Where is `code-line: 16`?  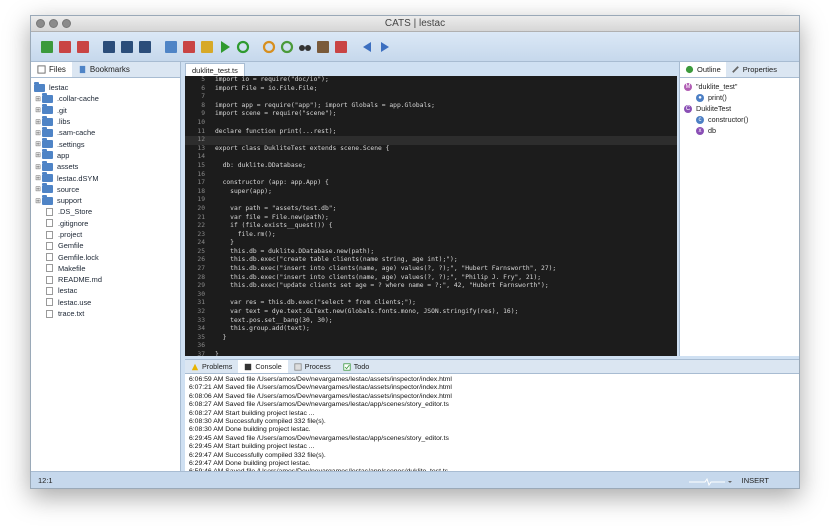
code-line: 16 is located at coordinates (431, 175).